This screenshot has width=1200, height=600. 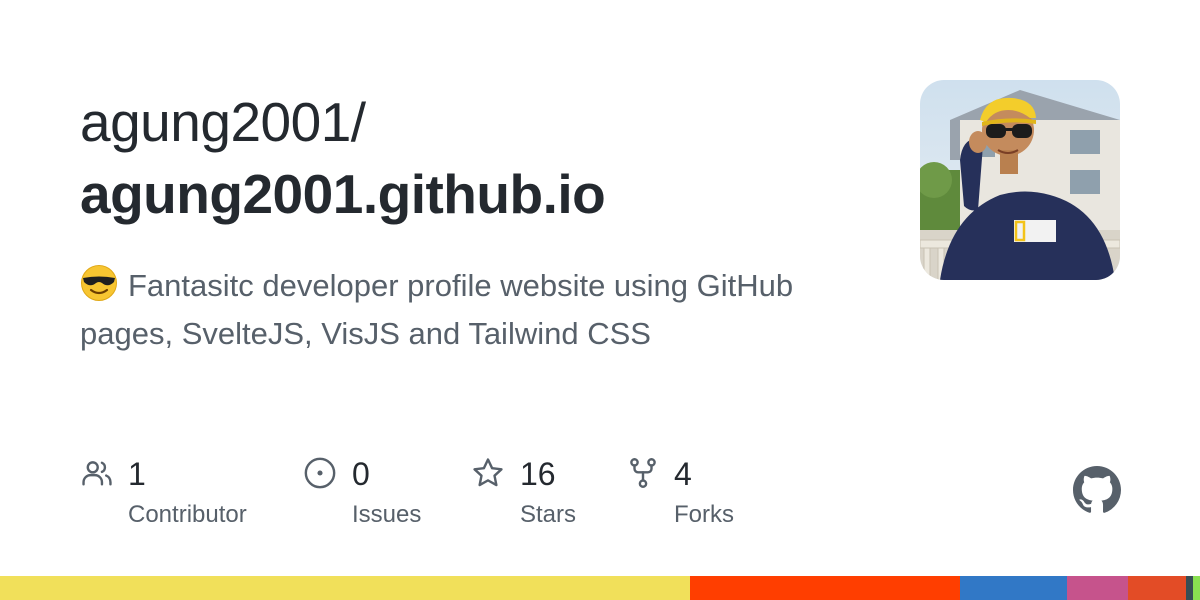 I want to click on stat-label: Stars, so click(x=548, y=514).